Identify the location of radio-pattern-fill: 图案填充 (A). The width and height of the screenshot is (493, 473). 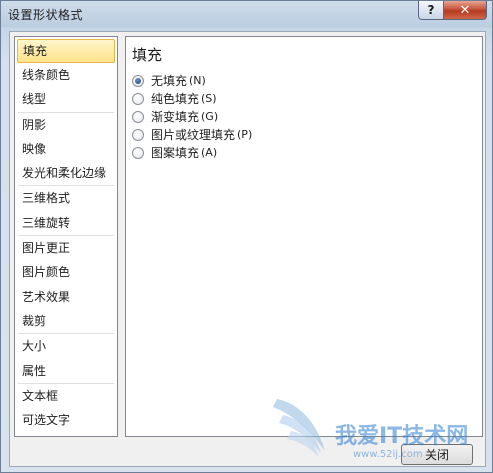
(174, 152).